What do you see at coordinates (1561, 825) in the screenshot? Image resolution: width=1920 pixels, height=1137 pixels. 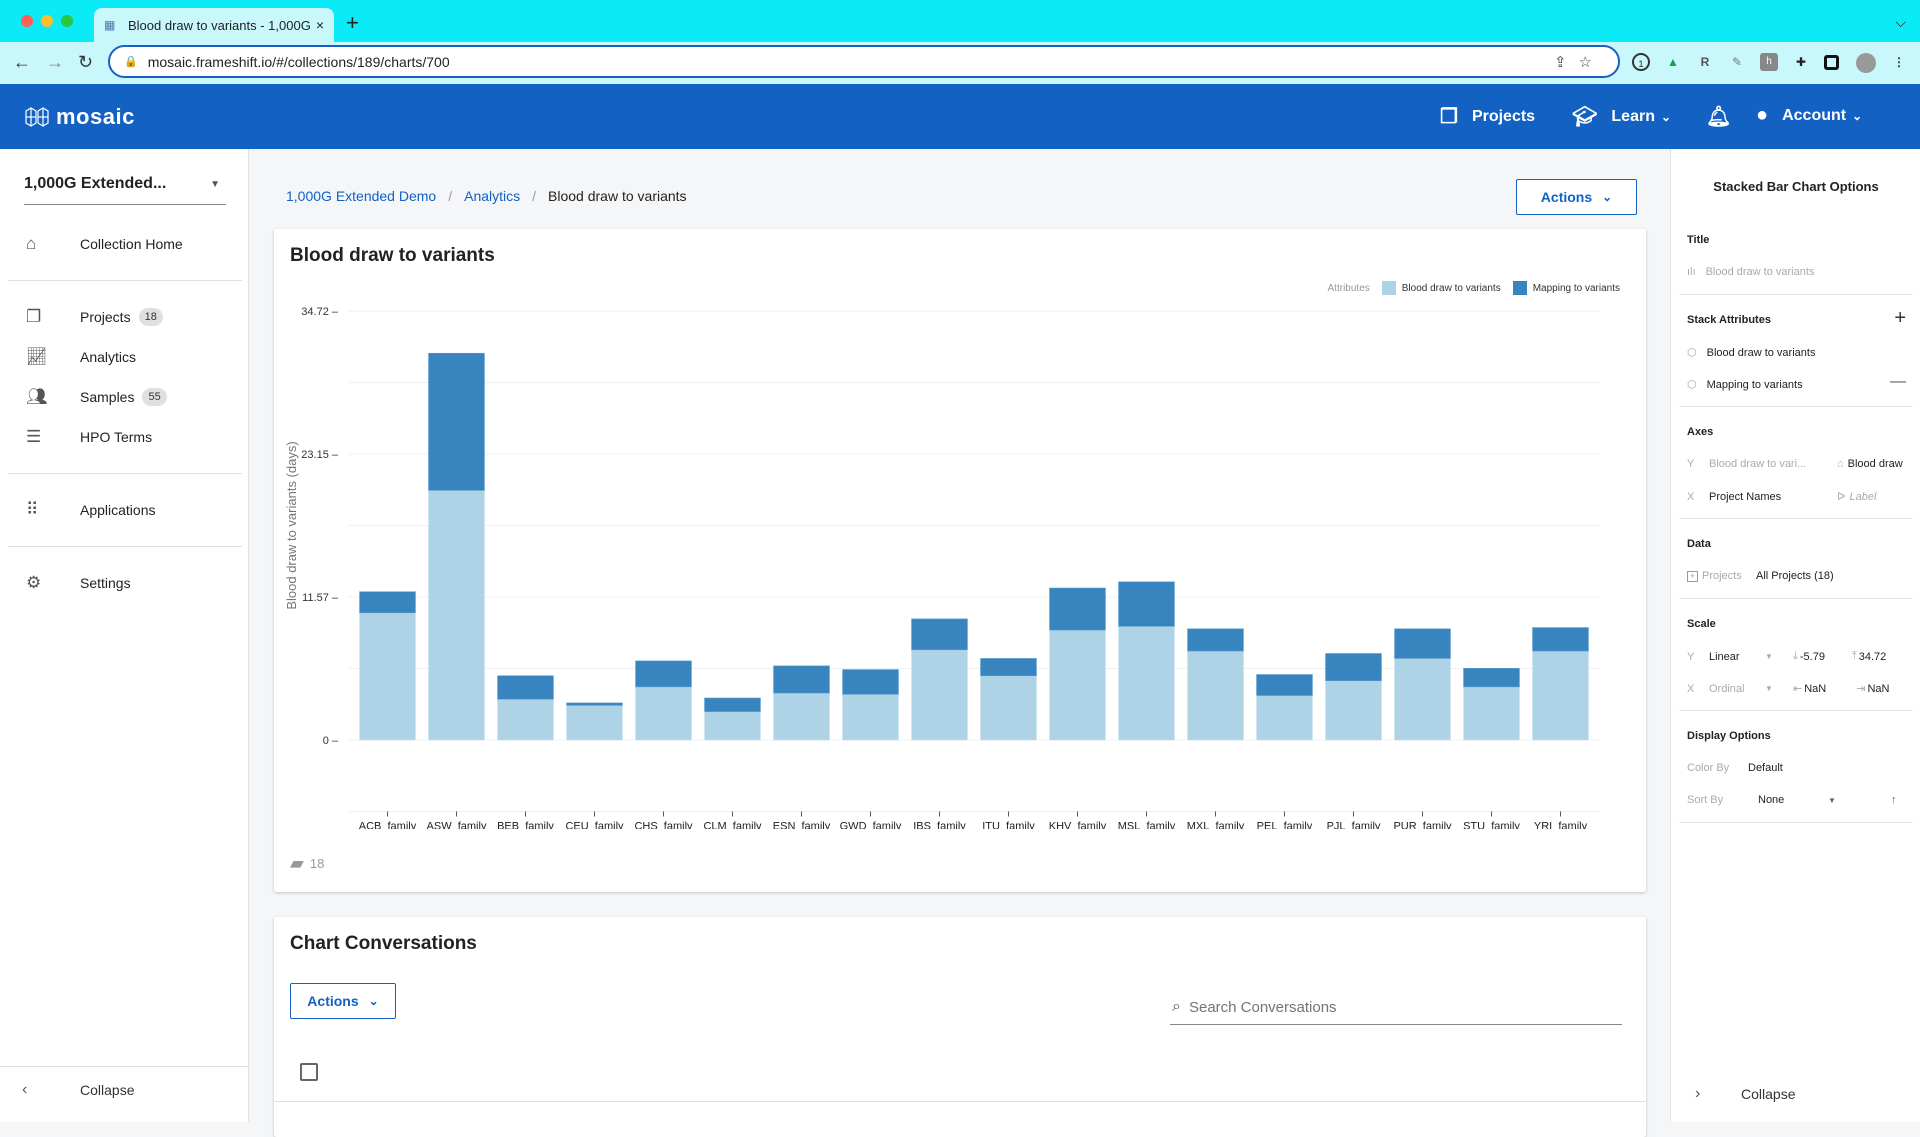 I see `x-tick-label: YRI_family` at bounding box center [1561, 825].